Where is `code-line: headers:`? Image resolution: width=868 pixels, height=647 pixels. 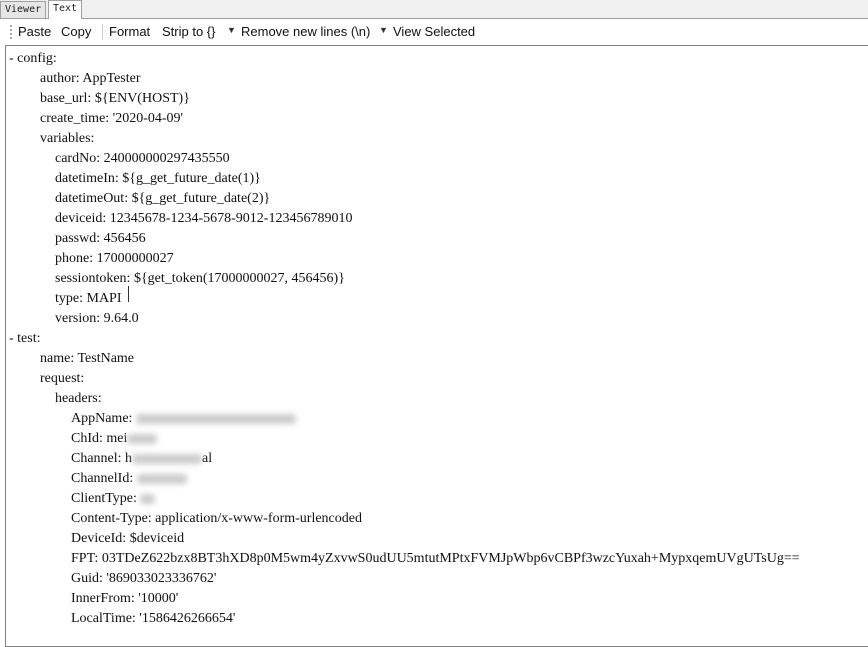 code-line: headers: is located at coordinates (78, 399).